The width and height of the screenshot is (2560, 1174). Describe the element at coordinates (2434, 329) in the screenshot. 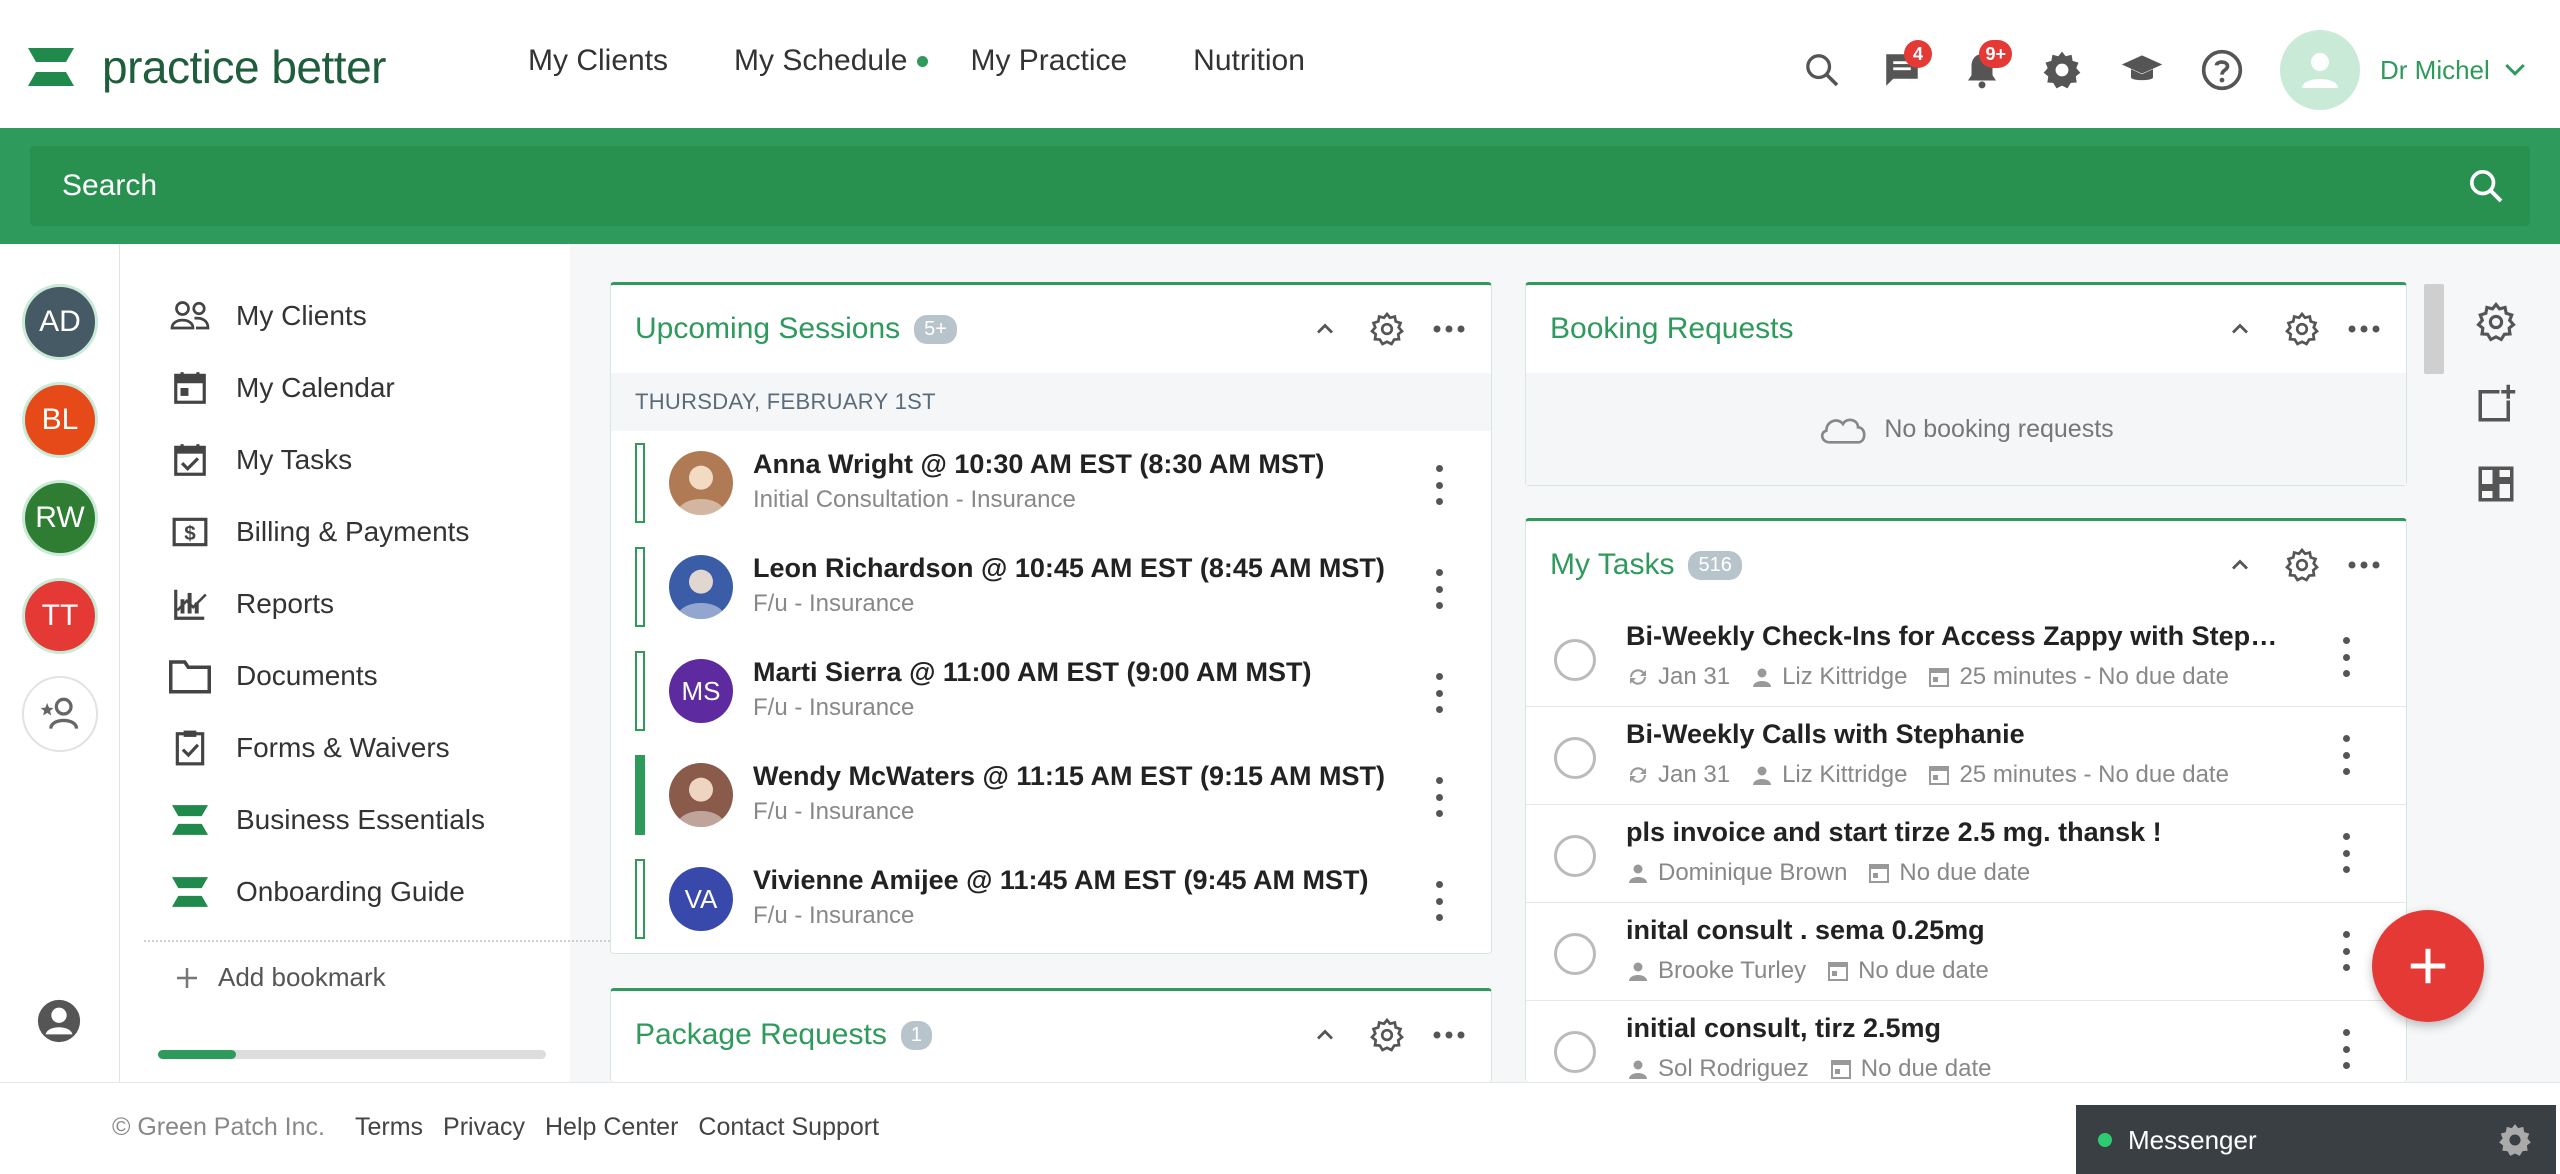

I see `page-scrollbar-thumb` at that location.